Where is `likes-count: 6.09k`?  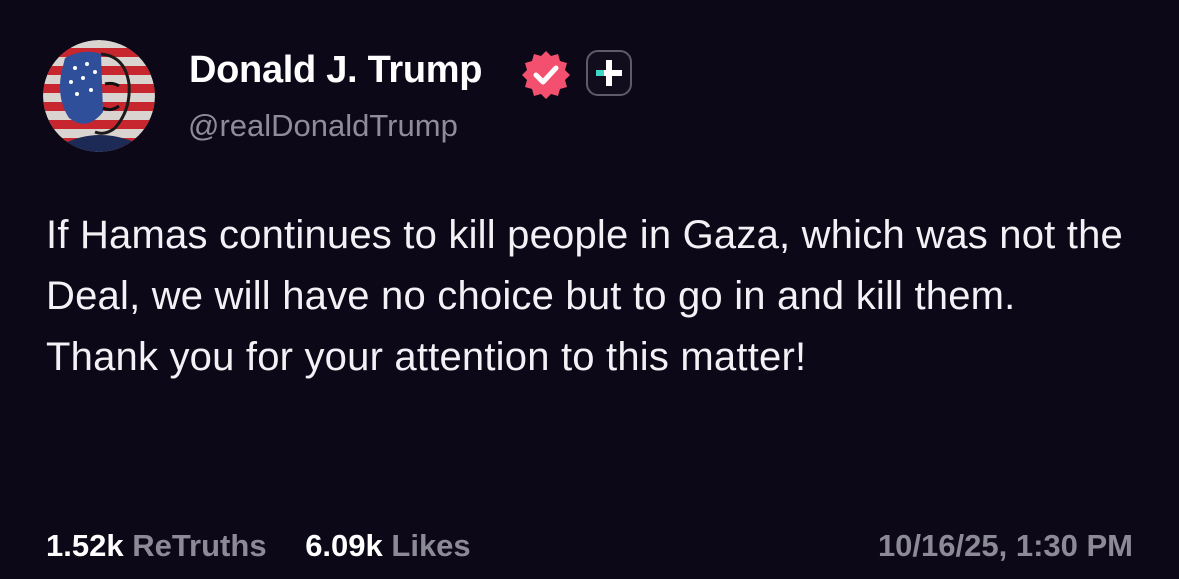 likes-count: 6.09k is located at coordinates (344, 545).